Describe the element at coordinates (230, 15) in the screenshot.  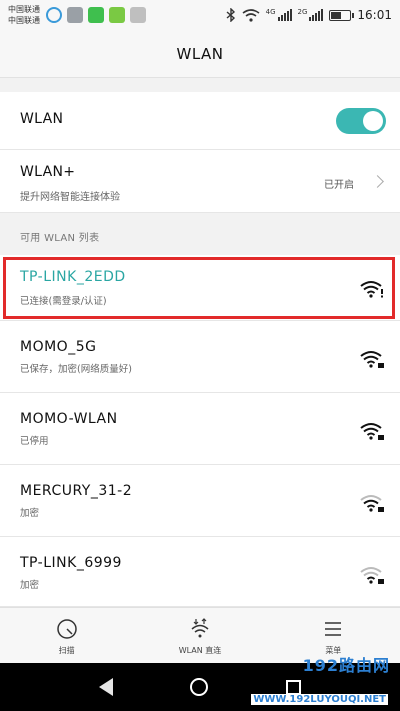
I see `bluetooth-icon` at that location.